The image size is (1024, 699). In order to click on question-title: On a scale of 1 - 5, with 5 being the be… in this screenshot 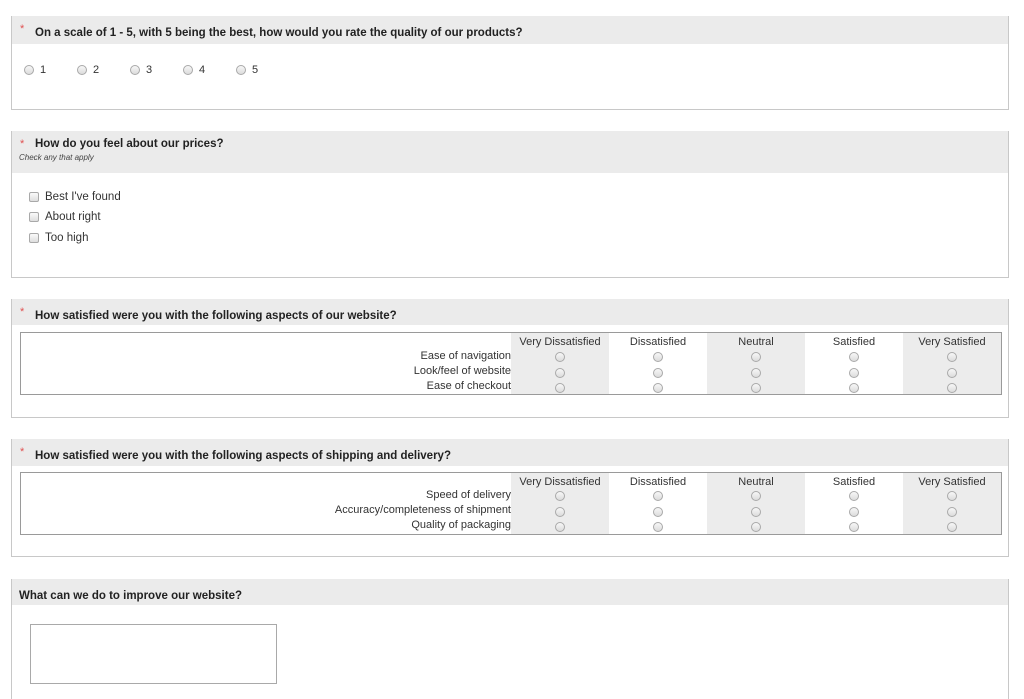, I will do `click(279, 33)`.